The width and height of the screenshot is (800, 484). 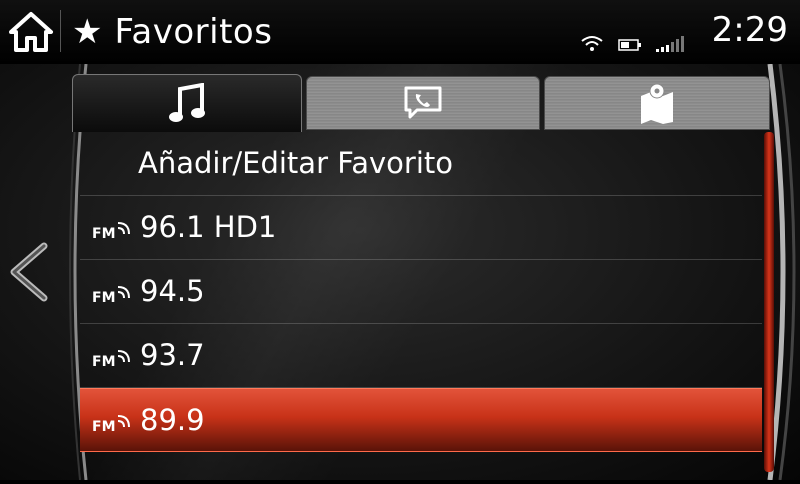 I want to click on favorite-item-selected: FM 89.9, so click(x=421, y=420).